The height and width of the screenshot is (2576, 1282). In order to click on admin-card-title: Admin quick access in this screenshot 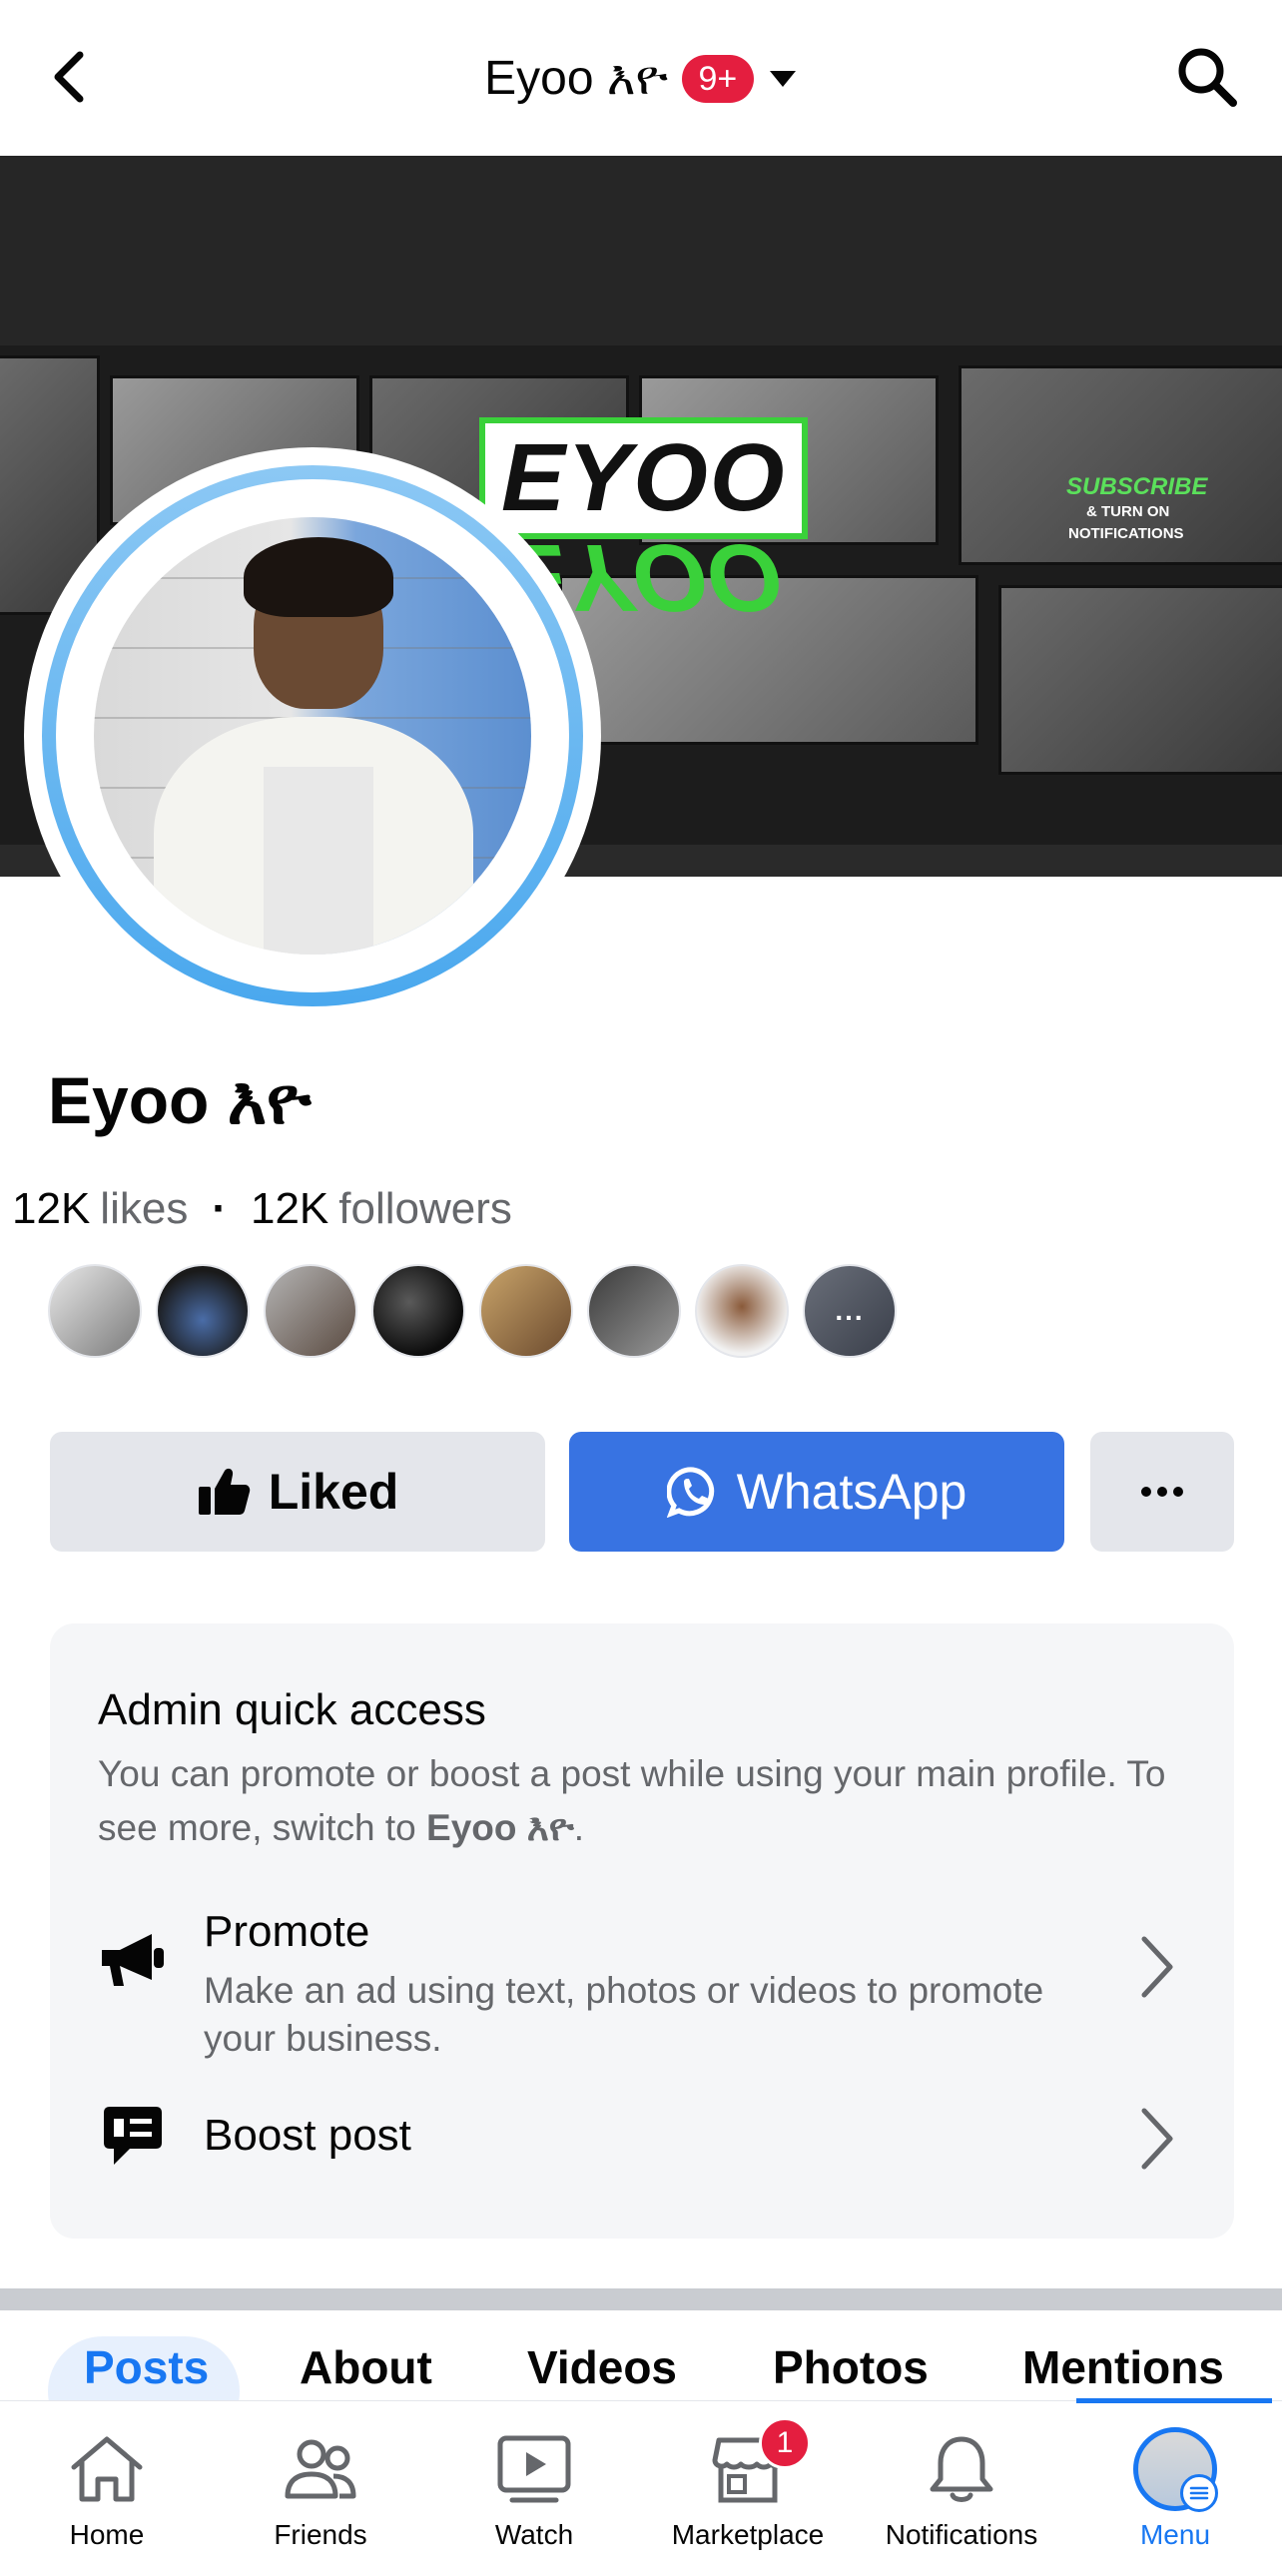, I will do `click(292, 1709)`.